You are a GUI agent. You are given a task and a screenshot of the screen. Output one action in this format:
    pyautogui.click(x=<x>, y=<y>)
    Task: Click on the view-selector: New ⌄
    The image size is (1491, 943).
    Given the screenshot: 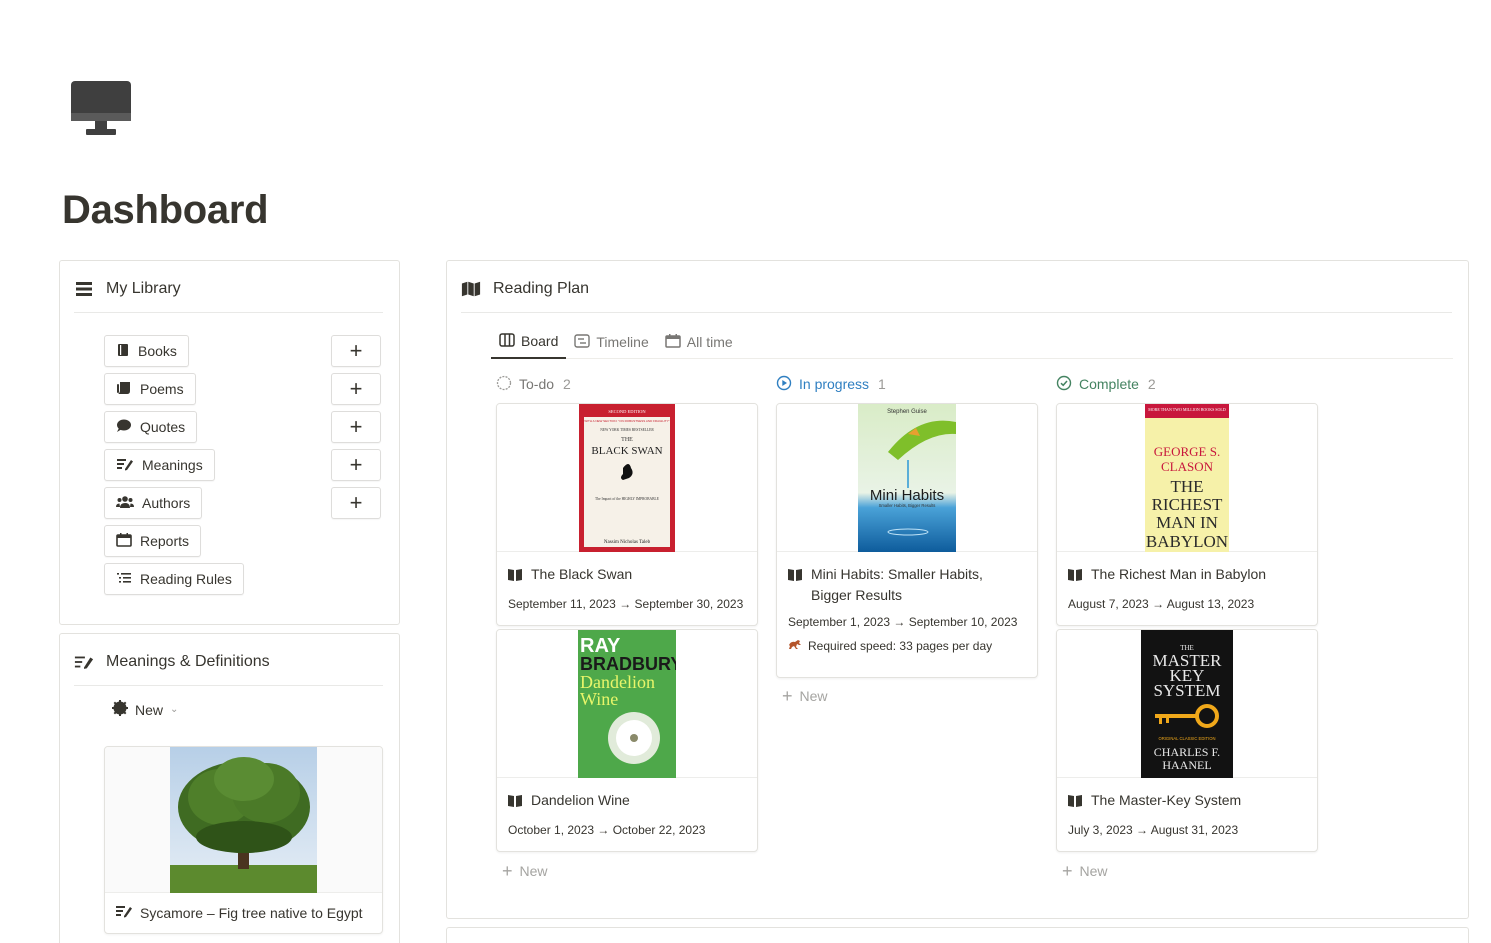 What is the action you would take?
    pyautogui.click(x=145, y=709)
    